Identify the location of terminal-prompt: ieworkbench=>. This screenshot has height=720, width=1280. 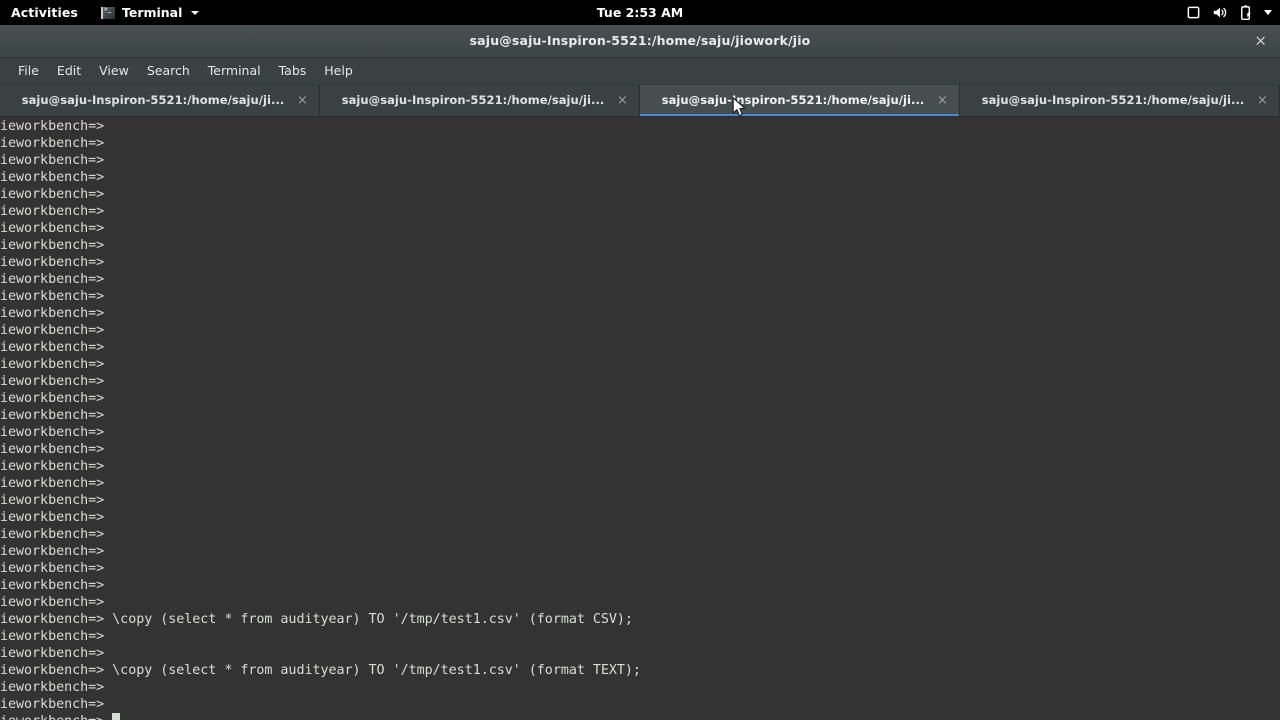
(56, 717).